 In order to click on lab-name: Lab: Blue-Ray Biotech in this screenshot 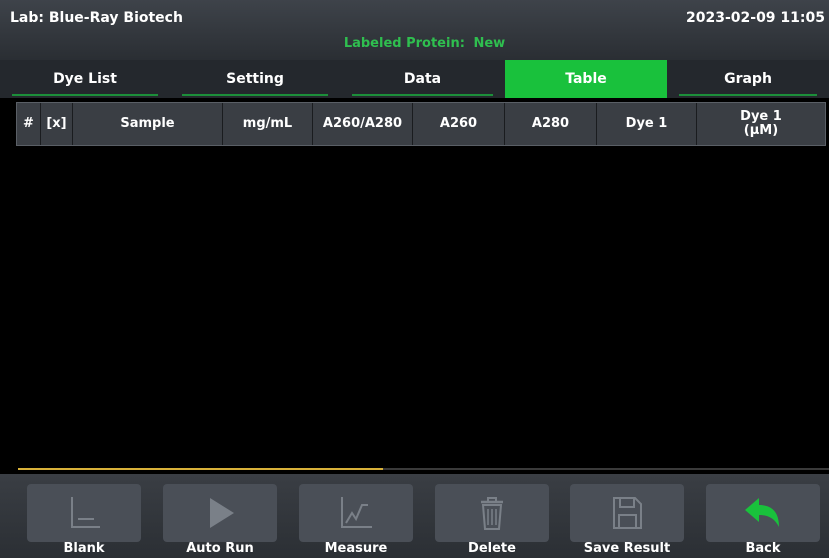, I will do `click(96, 18)`.